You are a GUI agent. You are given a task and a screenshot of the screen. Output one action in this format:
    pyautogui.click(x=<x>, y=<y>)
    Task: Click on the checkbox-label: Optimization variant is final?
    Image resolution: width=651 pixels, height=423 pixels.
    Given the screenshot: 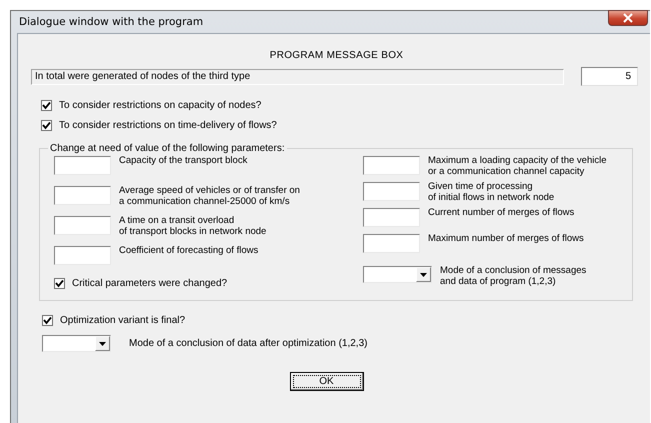 What is the action you would take?
    pyautogui.click(x=123, y=320)
    